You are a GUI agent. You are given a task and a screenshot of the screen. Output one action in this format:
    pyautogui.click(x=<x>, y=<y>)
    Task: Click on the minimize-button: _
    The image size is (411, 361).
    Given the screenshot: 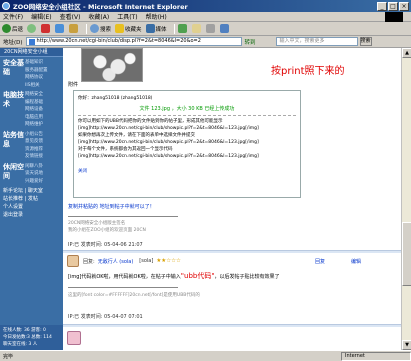 What is the action you would take?
    pyautogui.click(x=382, y=6)
    